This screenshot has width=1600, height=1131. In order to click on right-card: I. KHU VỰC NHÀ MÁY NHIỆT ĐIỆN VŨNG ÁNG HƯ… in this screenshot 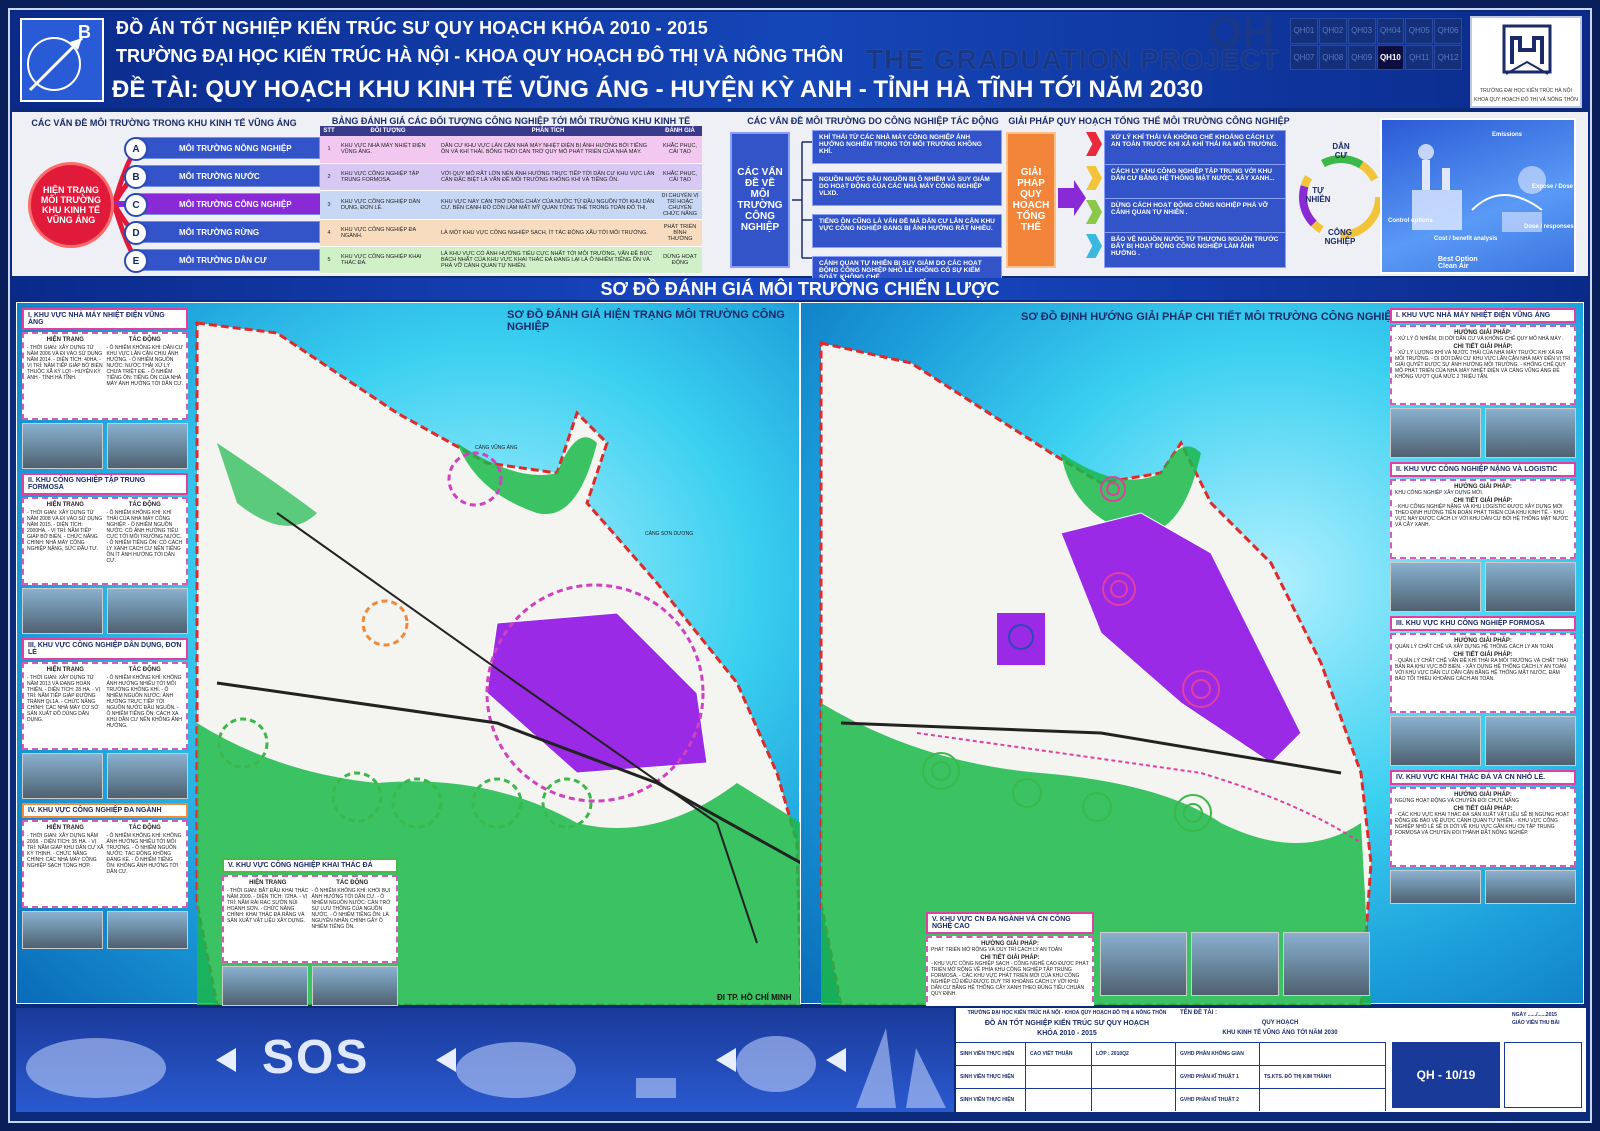, I will do `click(1483, 383)`.